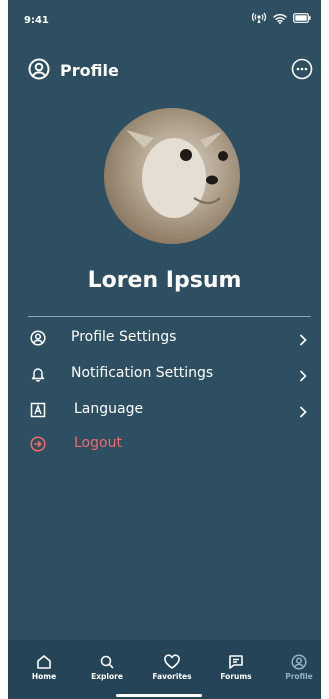 The width and height of the screenshot is (329, 699). Describe the element at coordinates (172, 176) in the screenshot. I see `avatar` at that location.